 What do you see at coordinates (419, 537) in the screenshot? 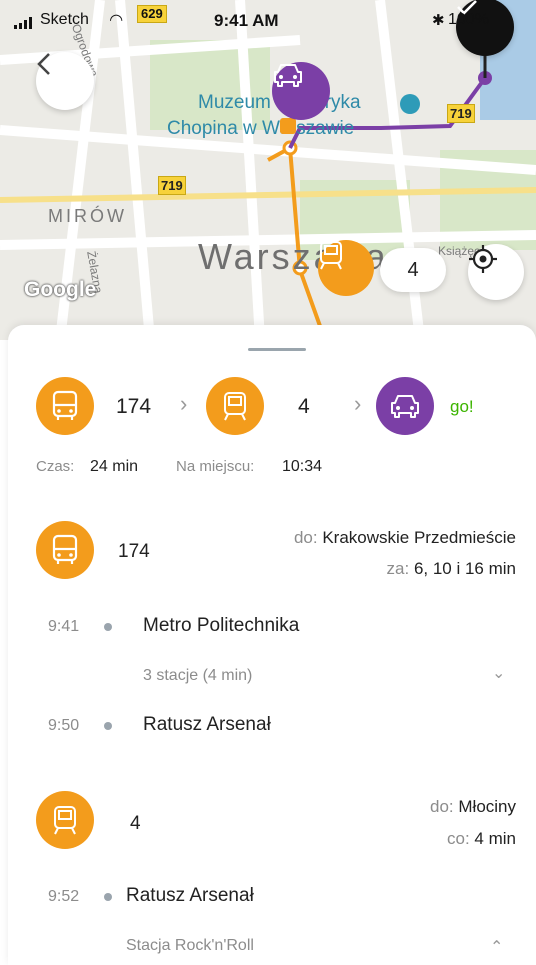
I see `leg1-to-value: Krakowskie Przedmieście` at bounding box center [419, 537].